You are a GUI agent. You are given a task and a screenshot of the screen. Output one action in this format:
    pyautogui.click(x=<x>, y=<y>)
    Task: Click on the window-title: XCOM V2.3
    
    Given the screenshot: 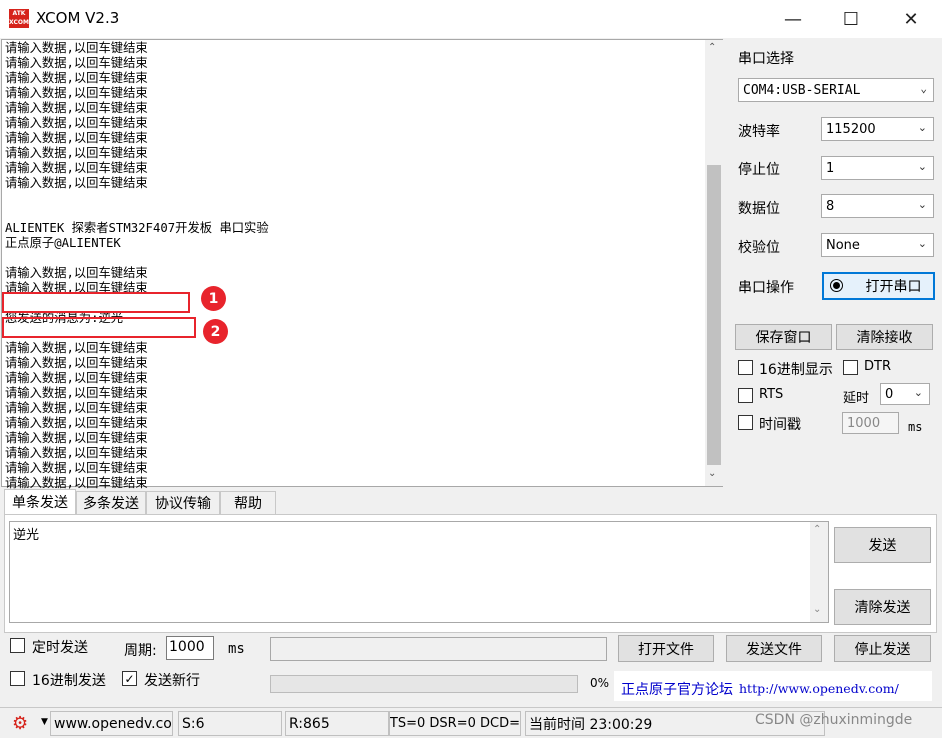 What is the action you would take?
    pyautogui.click(x=78, y=18)
    